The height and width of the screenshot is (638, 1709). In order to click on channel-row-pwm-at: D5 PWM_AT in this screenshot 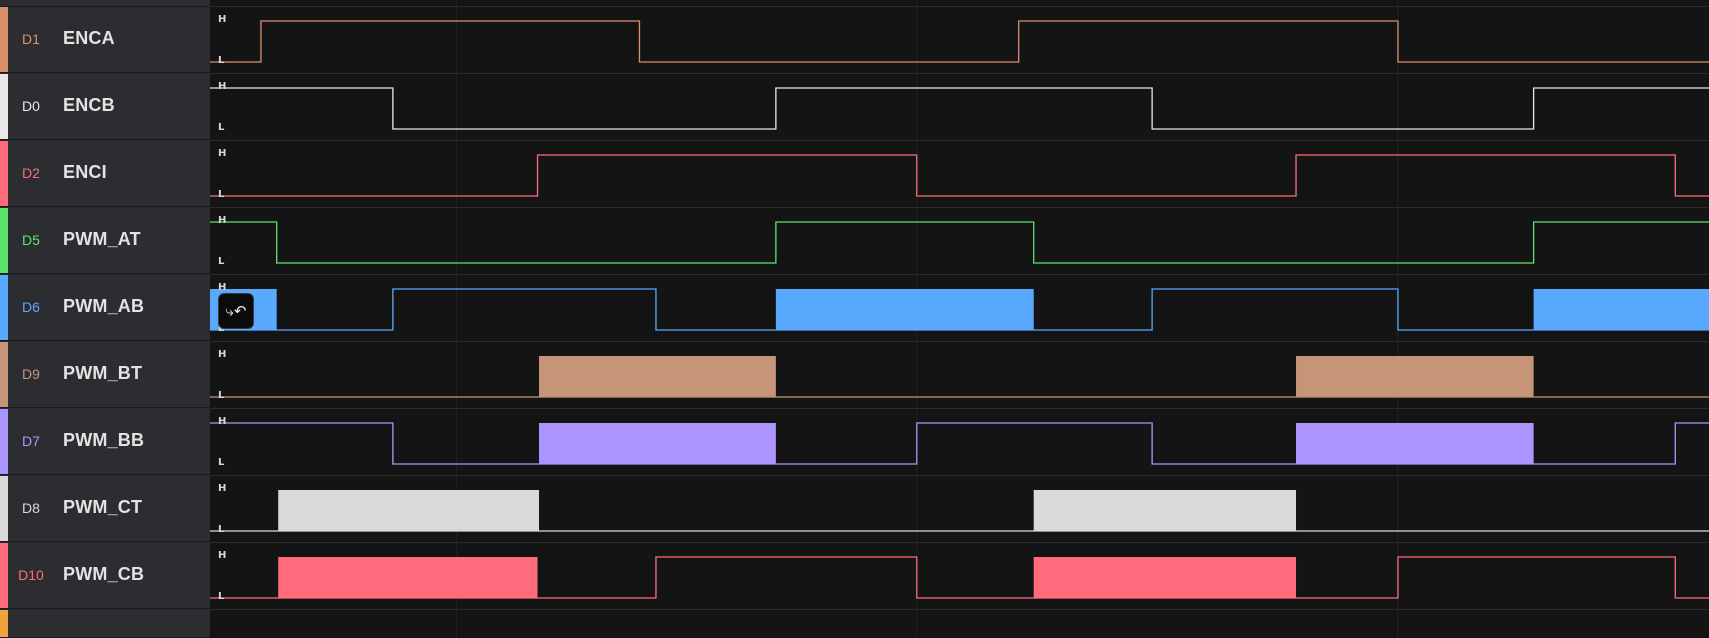, I will do `click(105, 241)`.